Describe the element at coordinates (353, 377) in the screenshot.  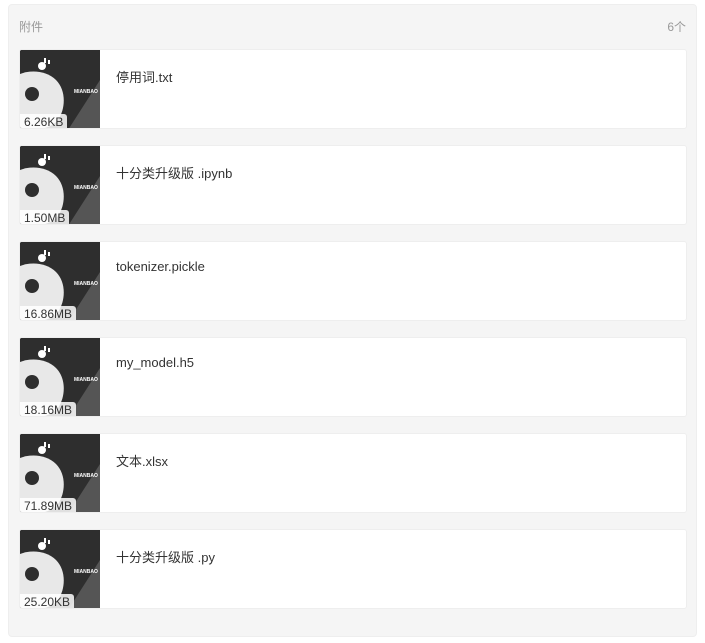
I see `attachment-item: MIANBAO 18.16MB my_model.h5` at that location.